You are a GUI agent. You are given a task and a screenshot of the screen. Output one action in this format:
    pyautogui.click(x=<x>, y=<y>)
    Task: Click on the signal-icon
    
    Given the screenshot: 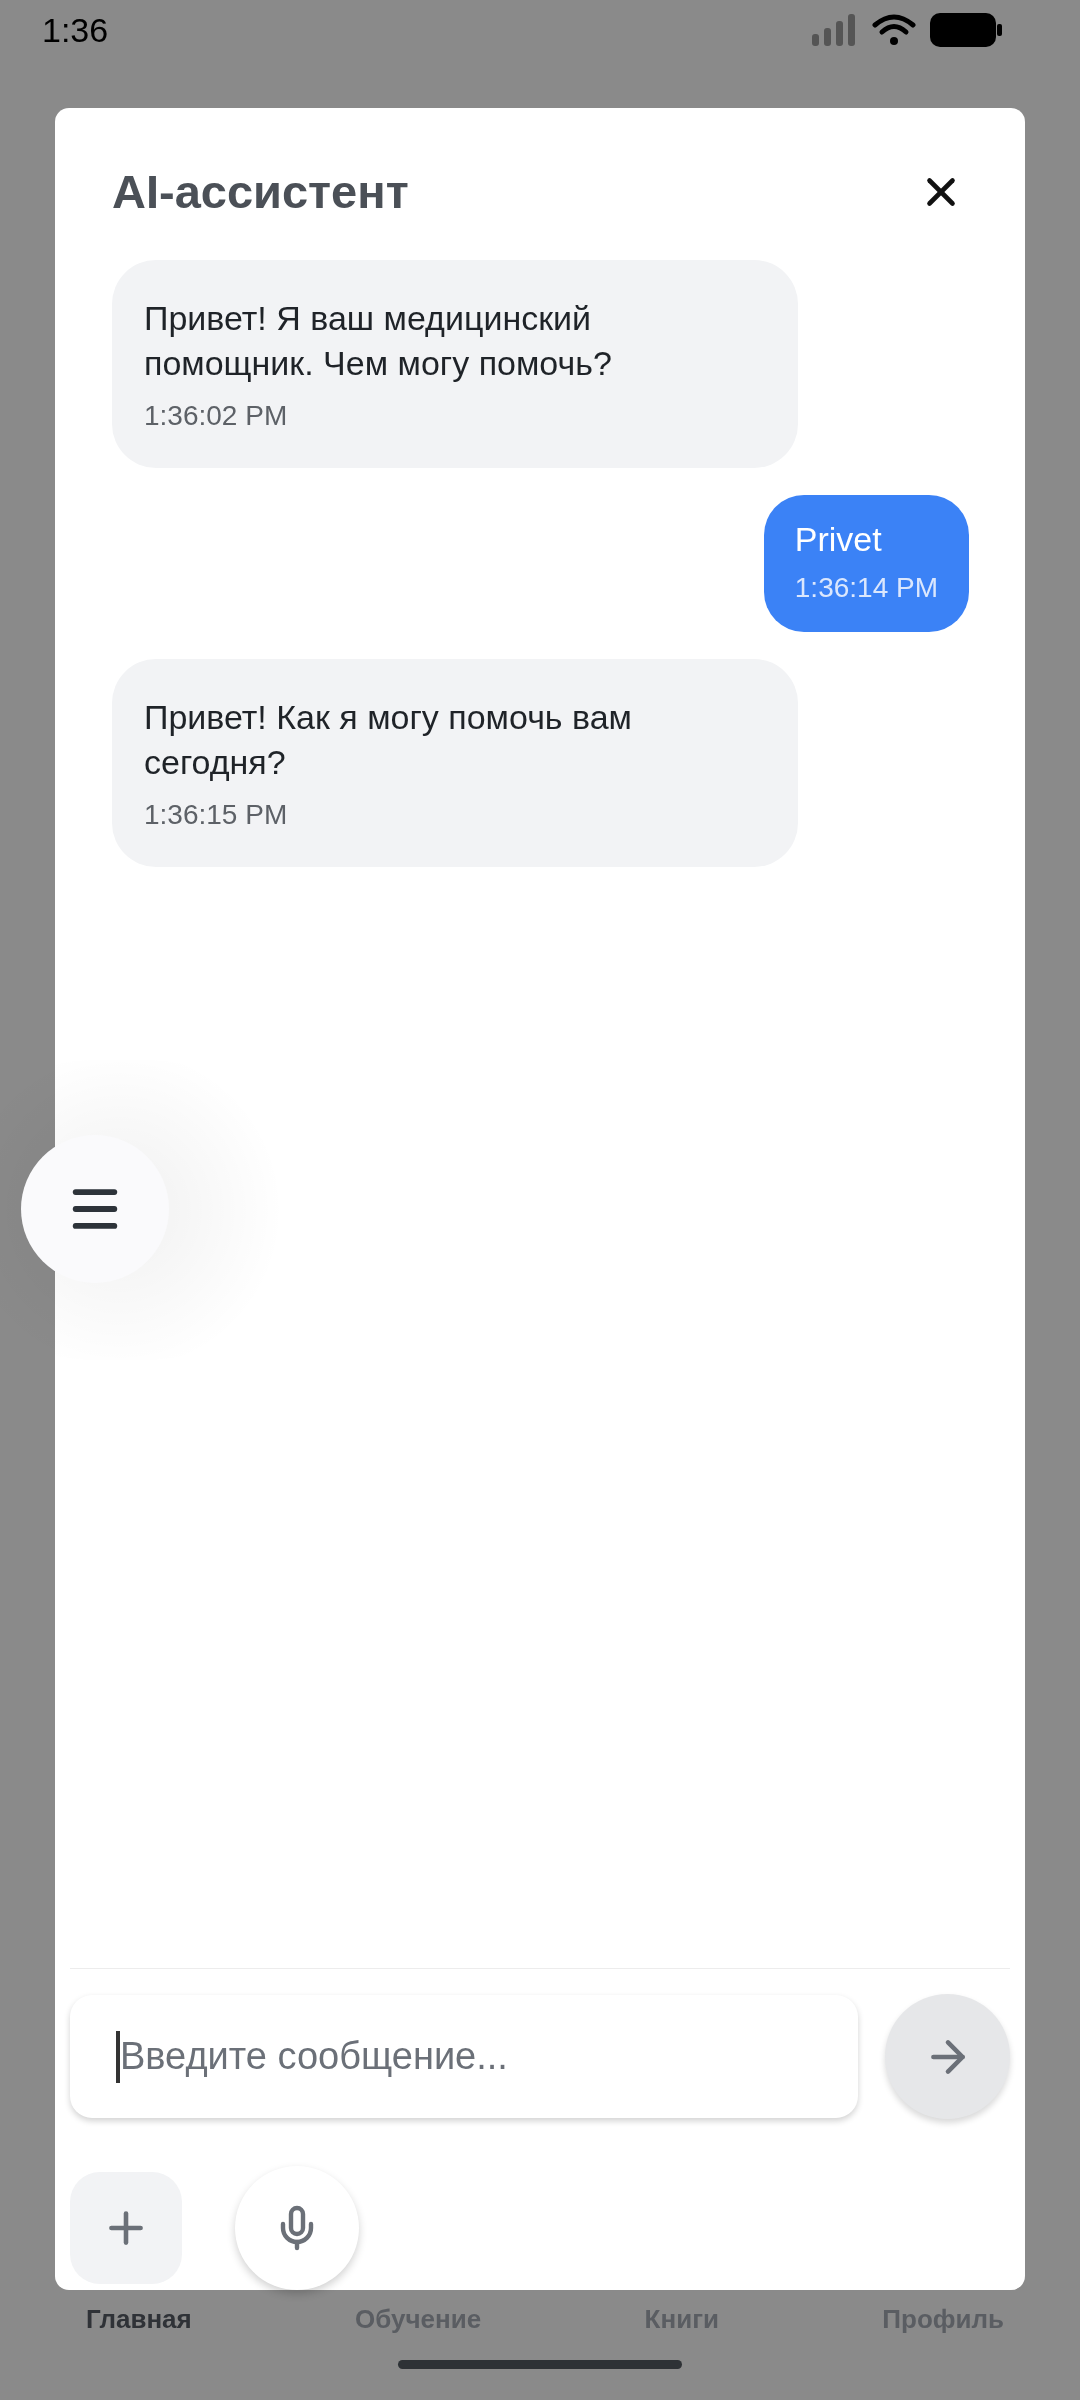 What is the action you would take?
    pyautogui.click(x=835, y=30)
    